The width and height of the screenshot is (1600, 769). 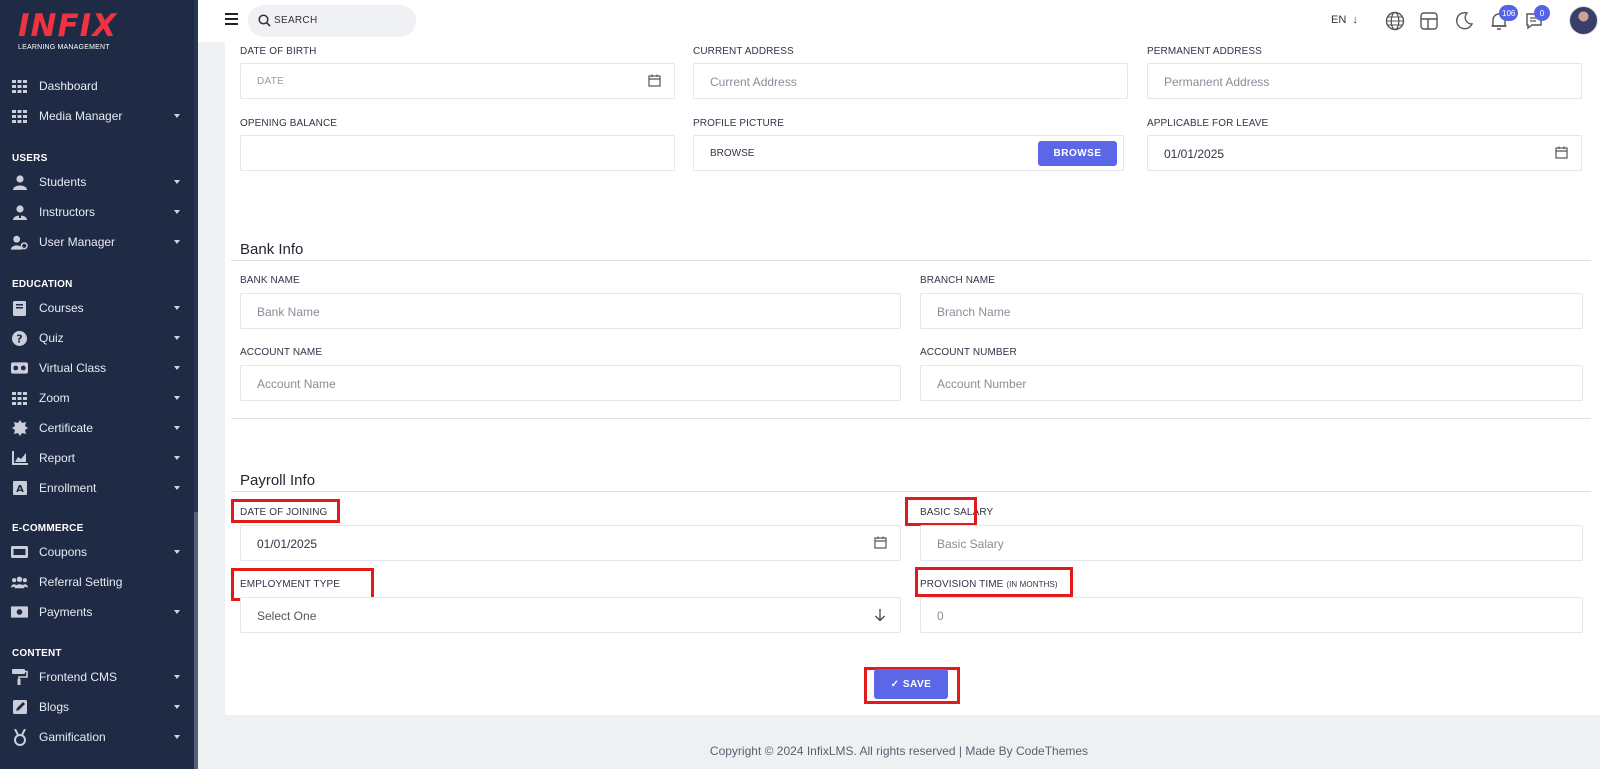 What do you see at coordinates (940, 616) in the screenshot?
I see `provision-time-value: 0` at bounding box center [940, 616].